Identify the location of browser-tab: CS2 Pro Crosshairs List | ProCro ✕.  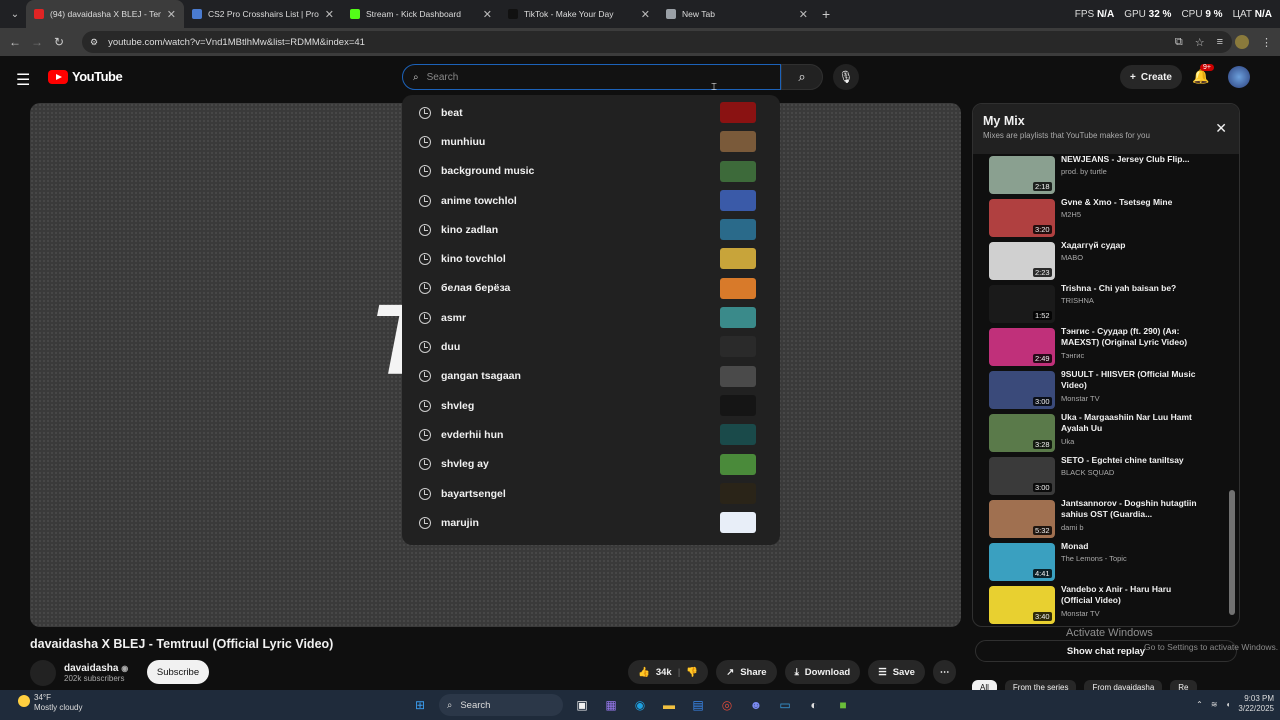
(263, 14).